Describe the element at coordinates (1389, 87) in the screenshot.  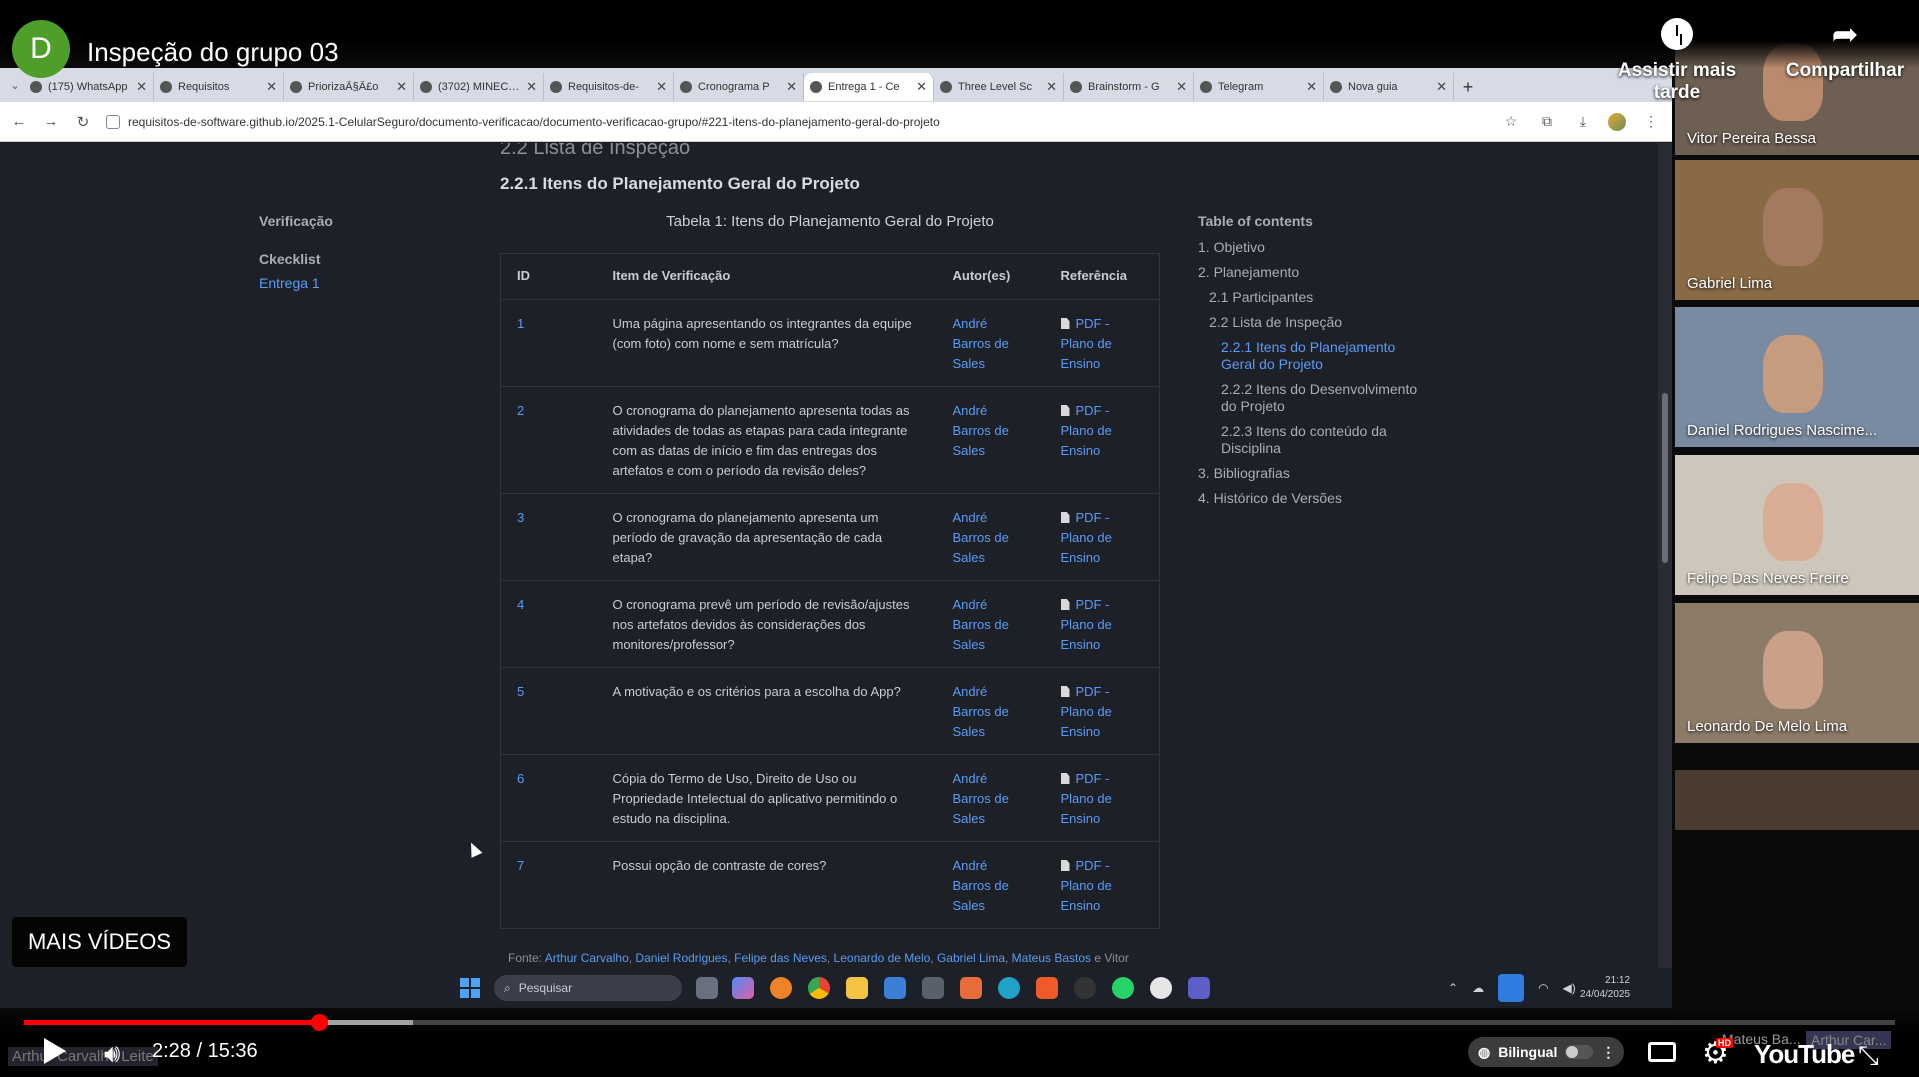
I see `browser-tab: Nova guia ✕` at that location.